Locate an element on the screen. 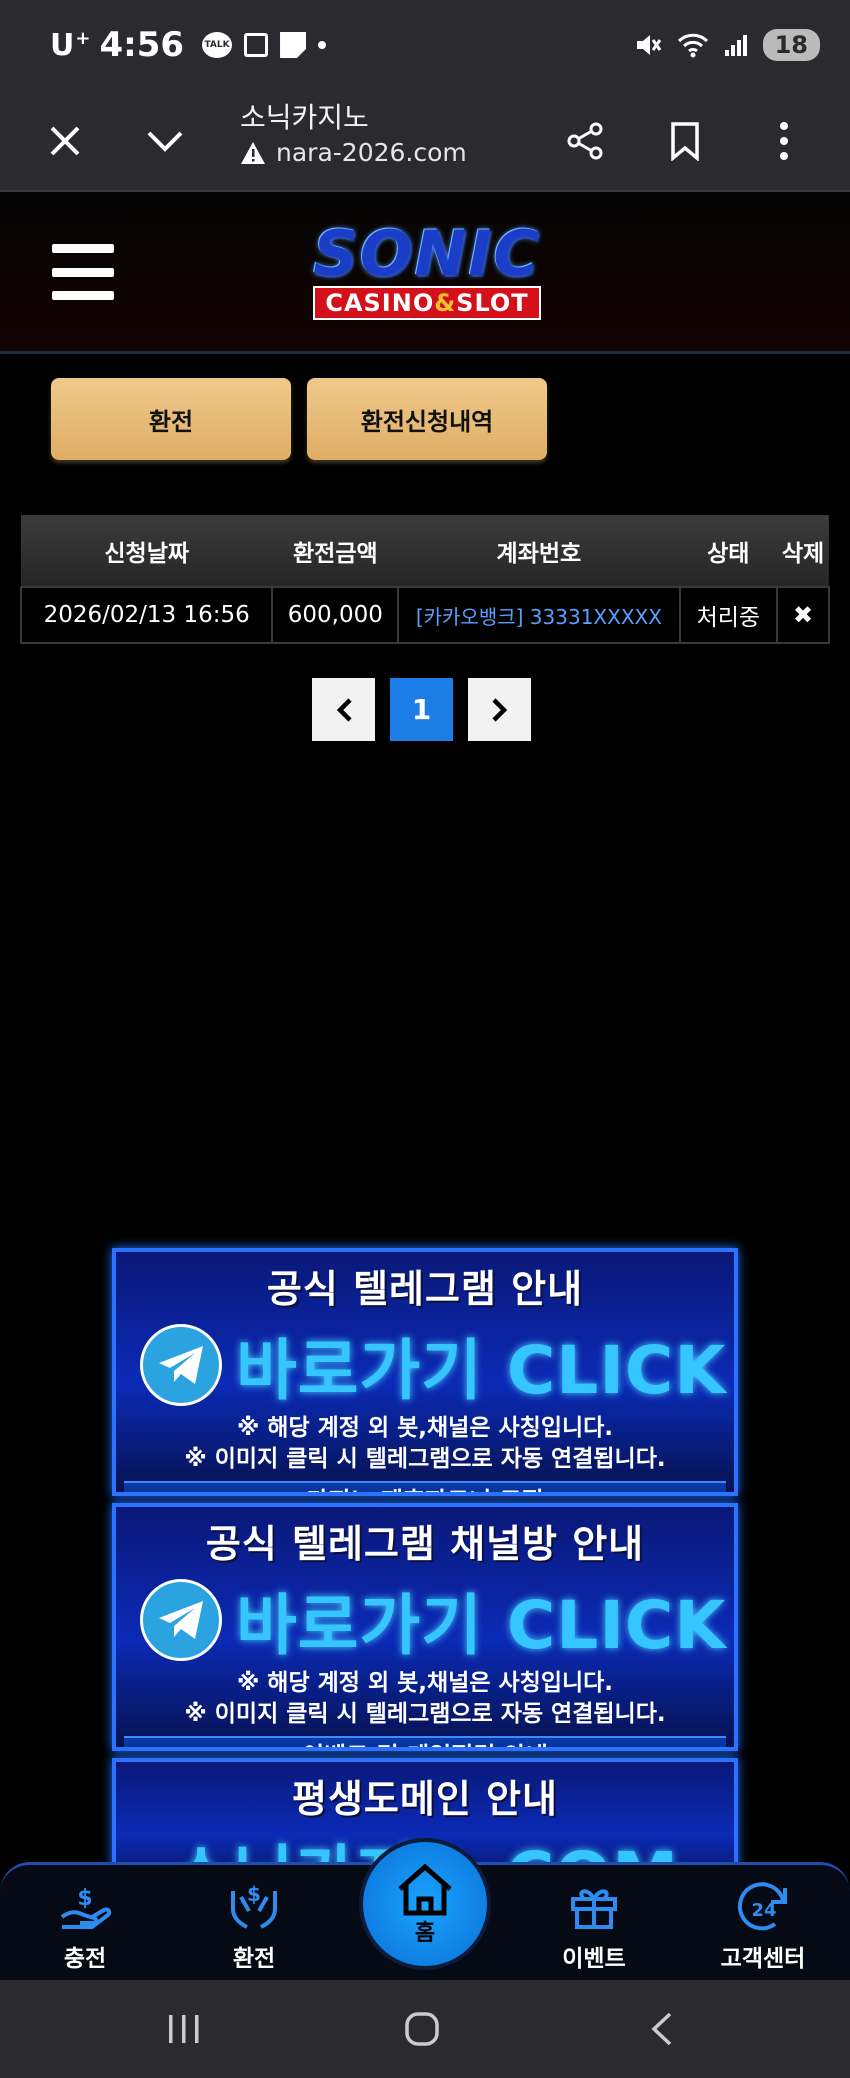 This screenshot has width=850, height=2078. exchange-history-button: 환전신청내역 is located at coordinates (427, 419).